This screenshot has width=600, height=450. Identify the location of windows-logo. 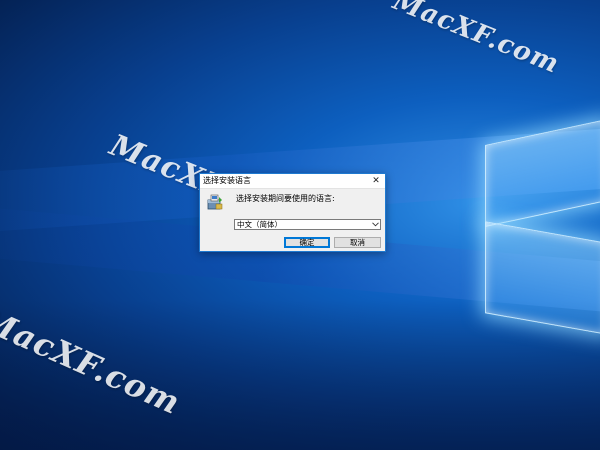
(542, 217).